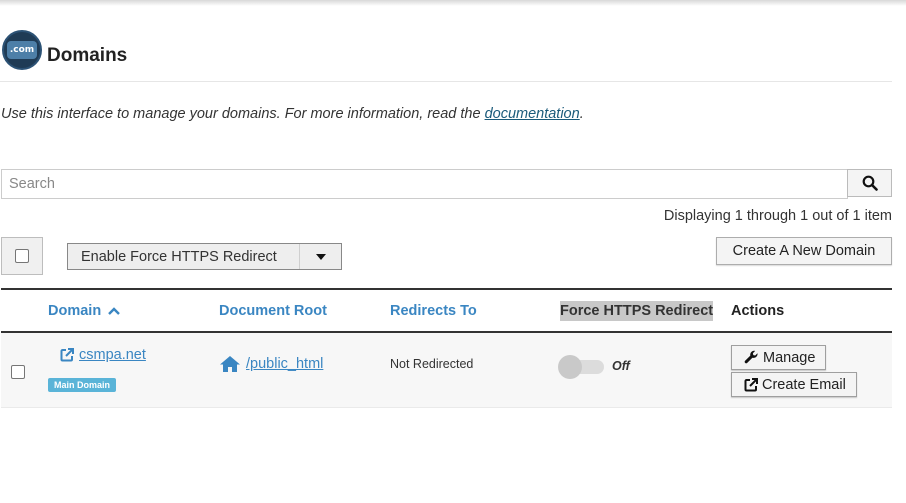  I want to click on column-header-document-root: Document Root, so click(273, 311).